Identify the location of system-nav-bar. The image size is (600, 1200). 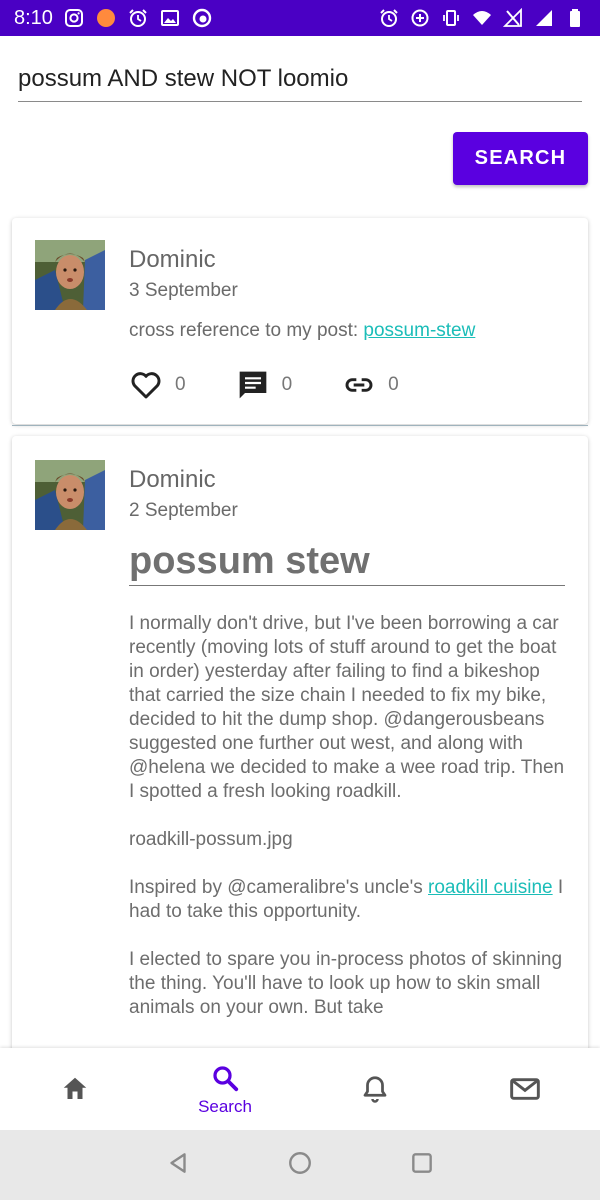
(300, 1165).